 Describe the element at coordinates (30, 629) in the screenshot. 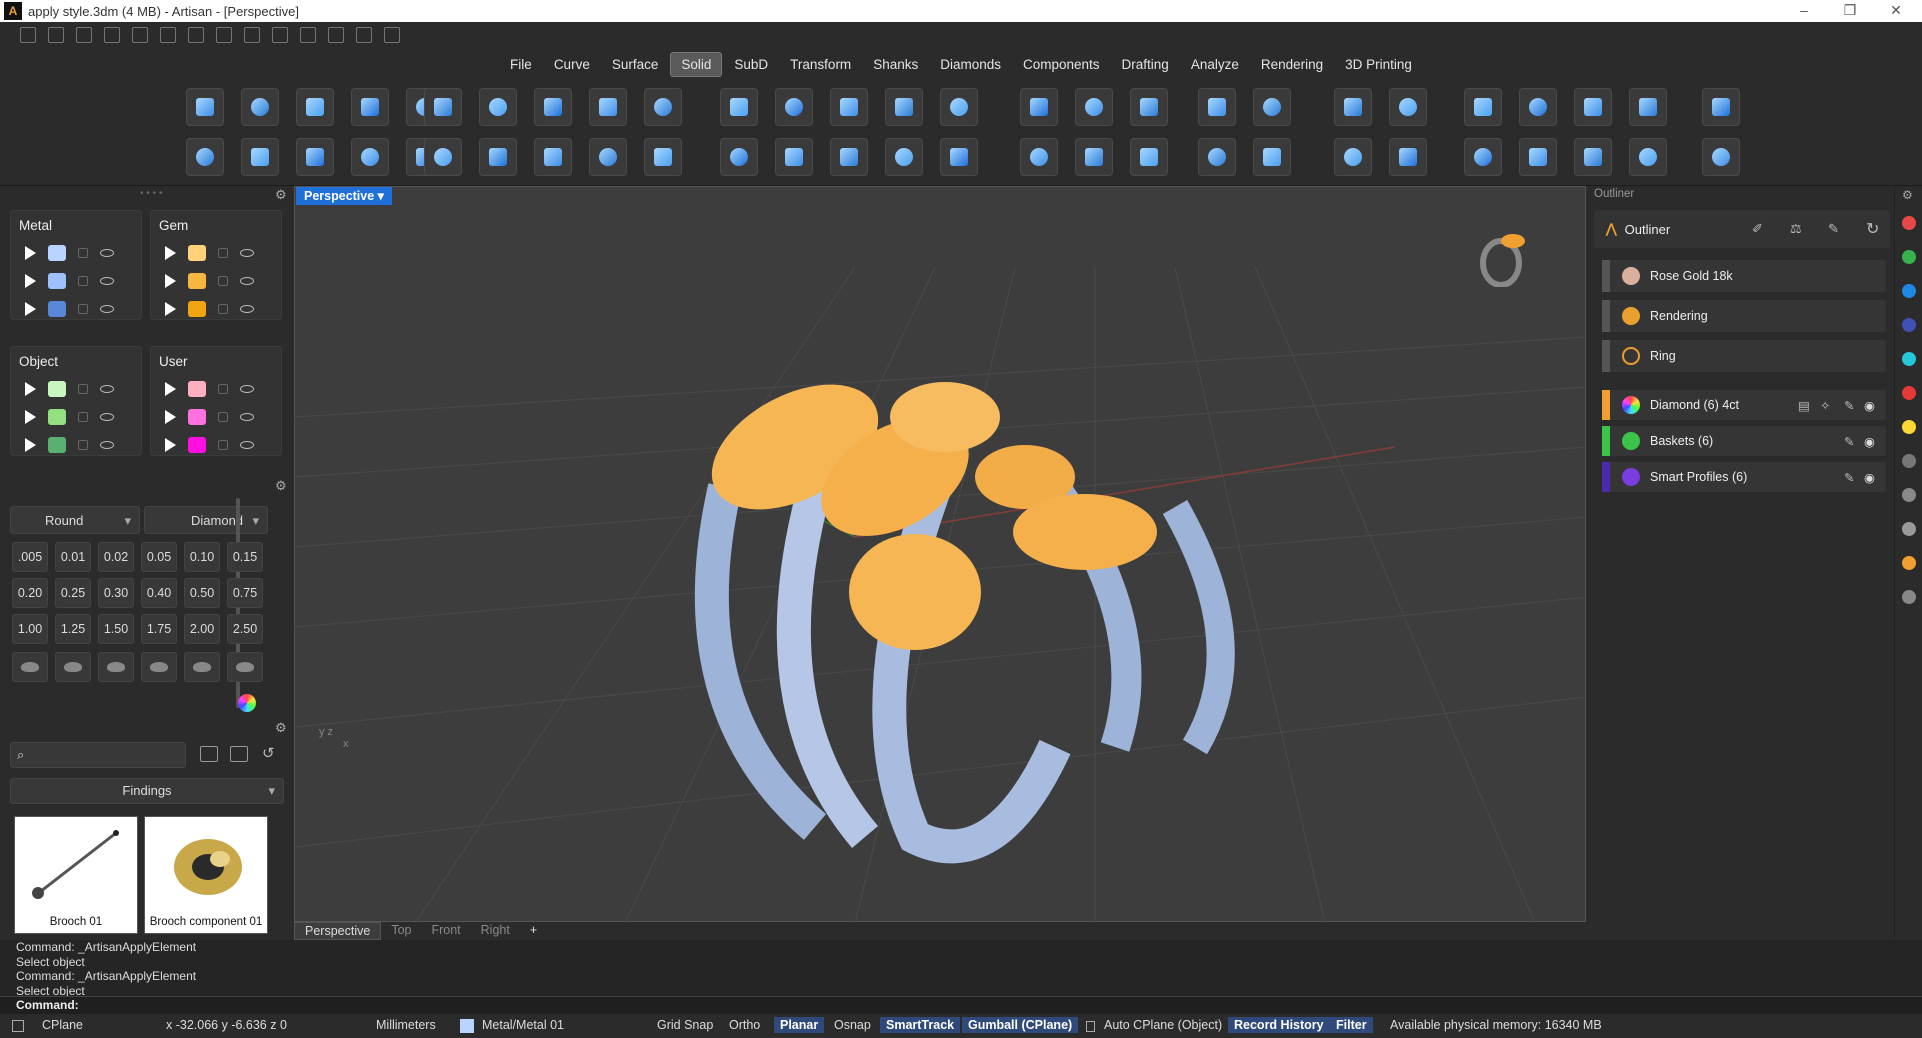

I see `carat-size-button: 1.00` at that location.